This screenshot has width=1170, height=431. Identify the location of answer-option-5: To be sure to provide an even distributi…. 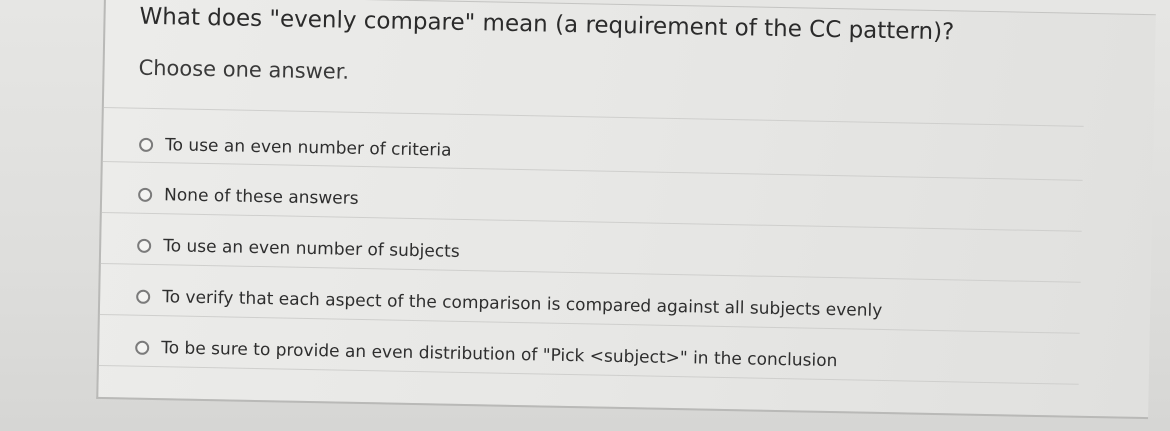
(486, 354).